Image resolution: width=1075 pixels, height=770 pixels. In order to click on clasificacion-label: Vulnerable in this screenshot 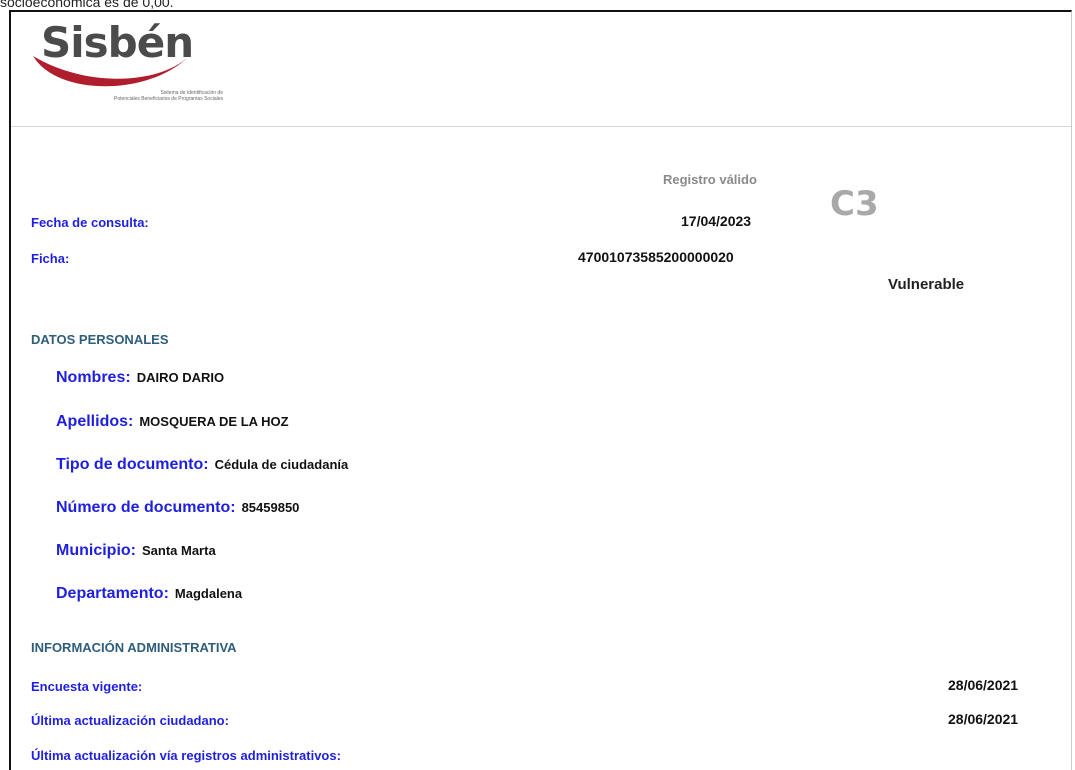, I will do `click(926, 284)`.